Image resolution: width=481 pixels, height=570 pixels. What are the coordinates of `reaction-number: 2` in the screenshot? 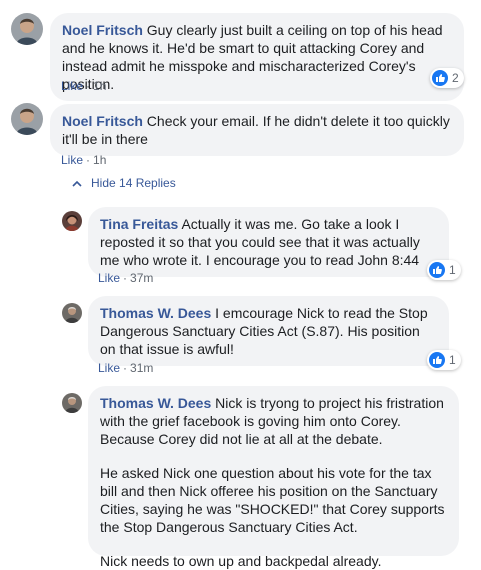 It's located at (455, 78).